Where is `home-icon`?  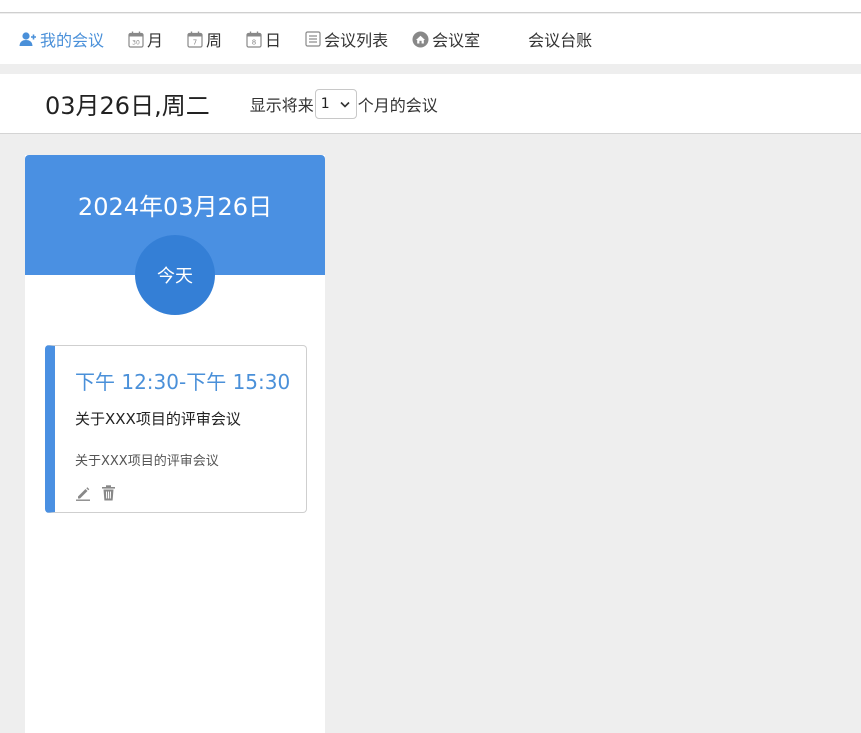 home-icon is located at coordinates (420, 39).